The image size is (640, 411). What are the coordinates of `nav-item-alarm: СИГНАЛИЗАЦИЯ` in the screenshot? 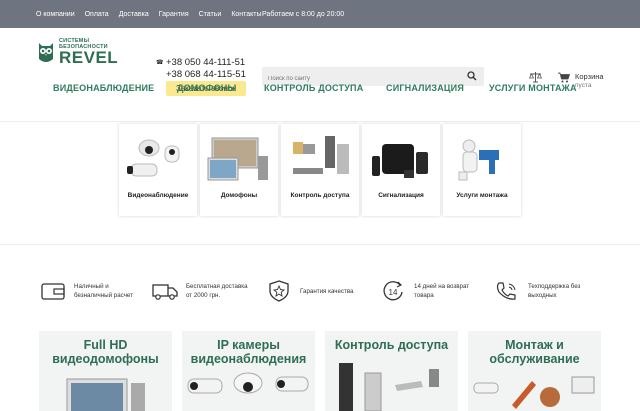 It's located at (425, 88).